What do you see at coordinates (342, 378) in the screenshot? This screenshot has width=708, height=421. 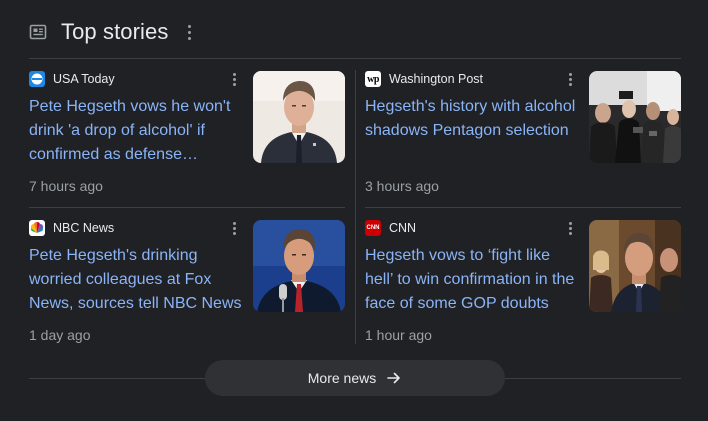 I see `more-news-label: More news` at bounding box center [342, 378].